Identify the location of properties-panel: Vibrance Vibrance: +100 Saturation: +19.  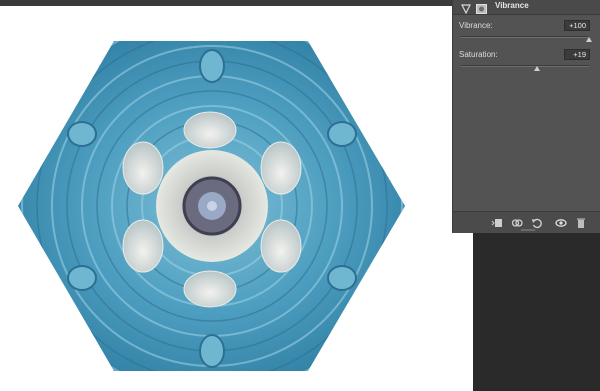
(526, 116).